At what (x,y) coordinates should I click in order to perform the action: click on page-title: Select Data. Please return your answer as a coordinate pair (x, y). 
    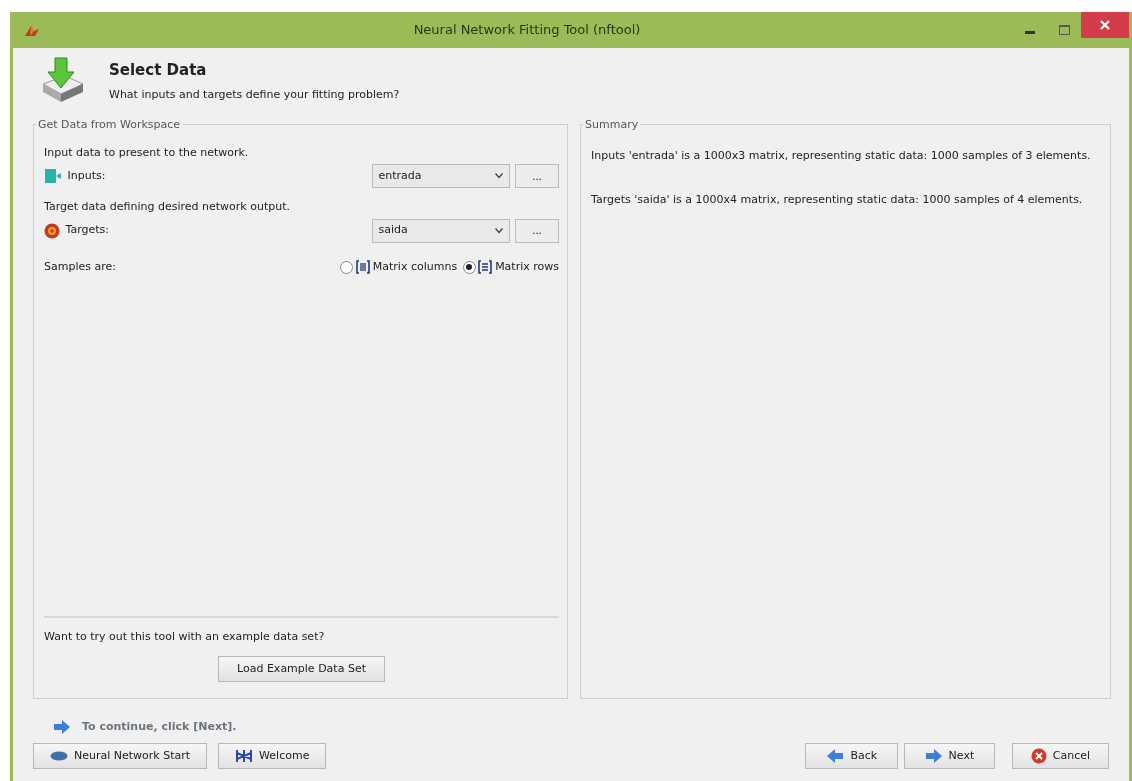
    Looking at the image, I should click on (158, 70).